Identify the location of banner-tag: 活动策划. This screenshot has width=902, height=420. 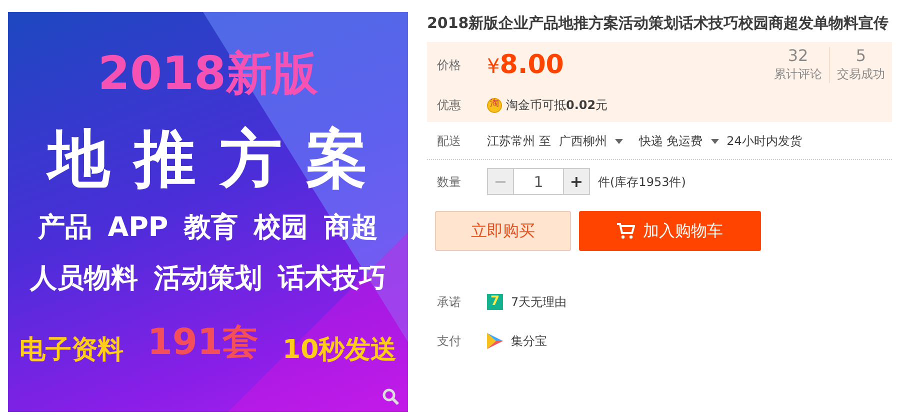
(208, 278).